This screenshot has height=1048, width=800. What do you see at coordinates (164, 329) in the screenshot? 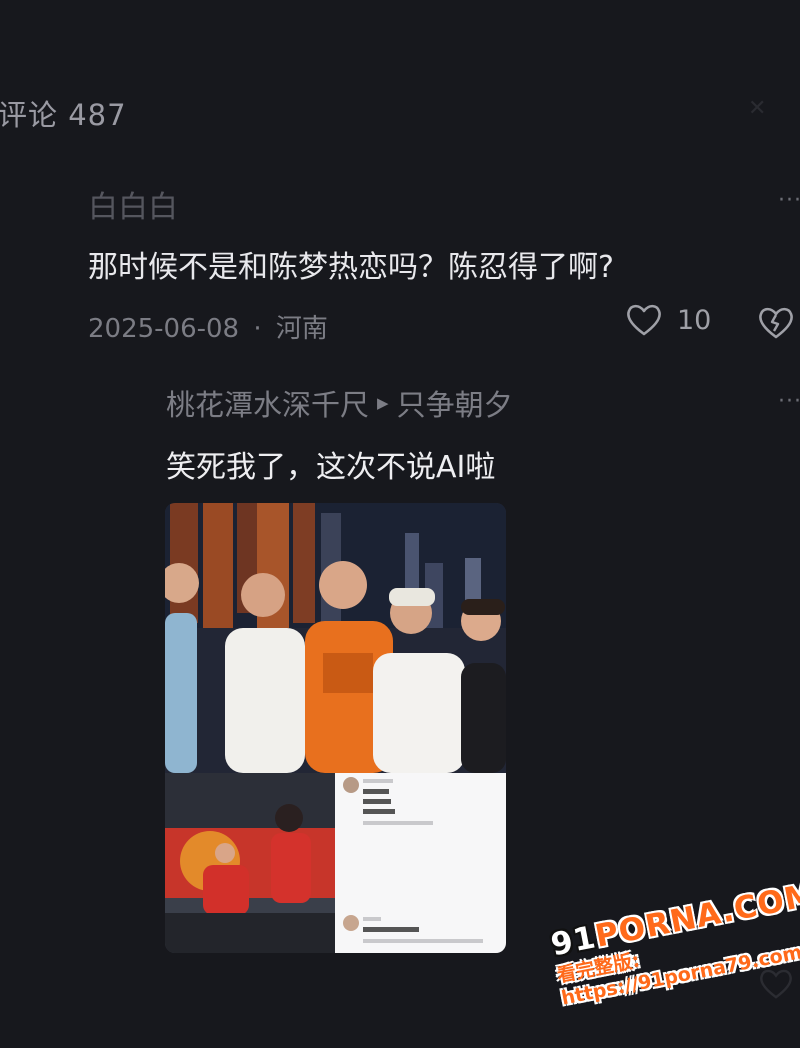
I see `comment-date: 2025-06-08` at bounding box center [164, 329].